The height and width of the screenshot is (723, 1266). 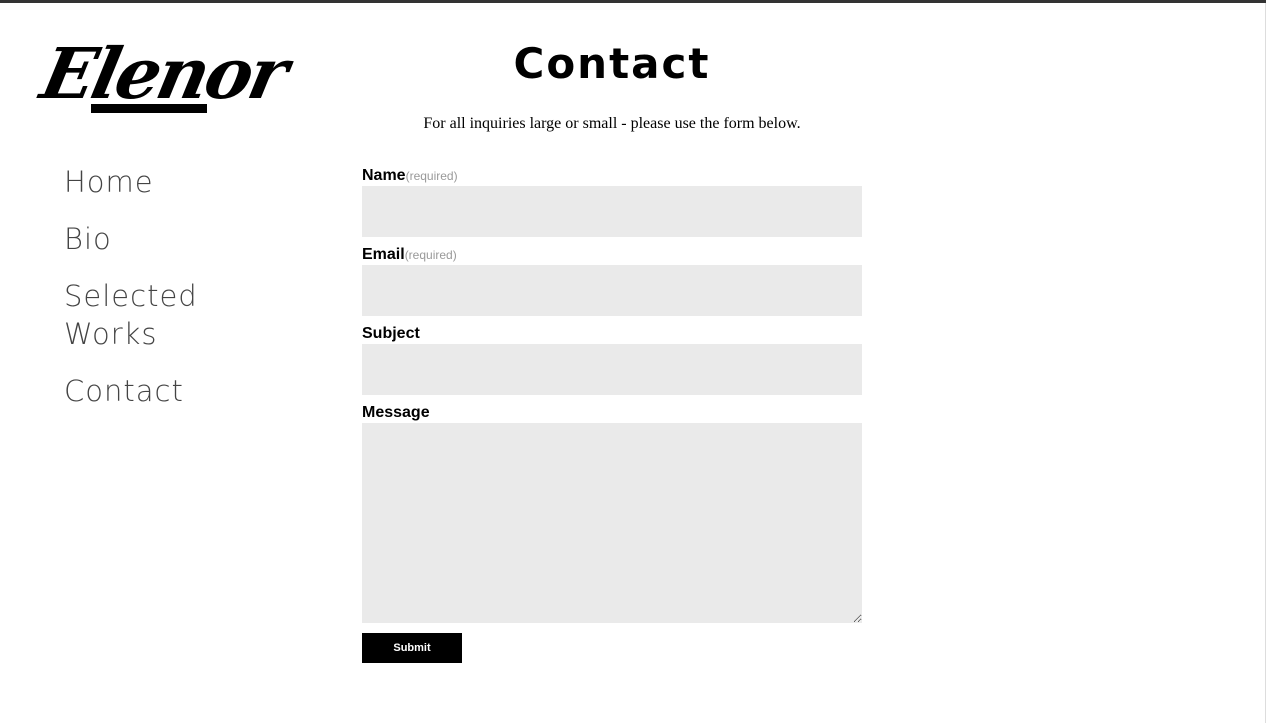 I want to click on email-label-text: Email, so click(x=383, y=254).